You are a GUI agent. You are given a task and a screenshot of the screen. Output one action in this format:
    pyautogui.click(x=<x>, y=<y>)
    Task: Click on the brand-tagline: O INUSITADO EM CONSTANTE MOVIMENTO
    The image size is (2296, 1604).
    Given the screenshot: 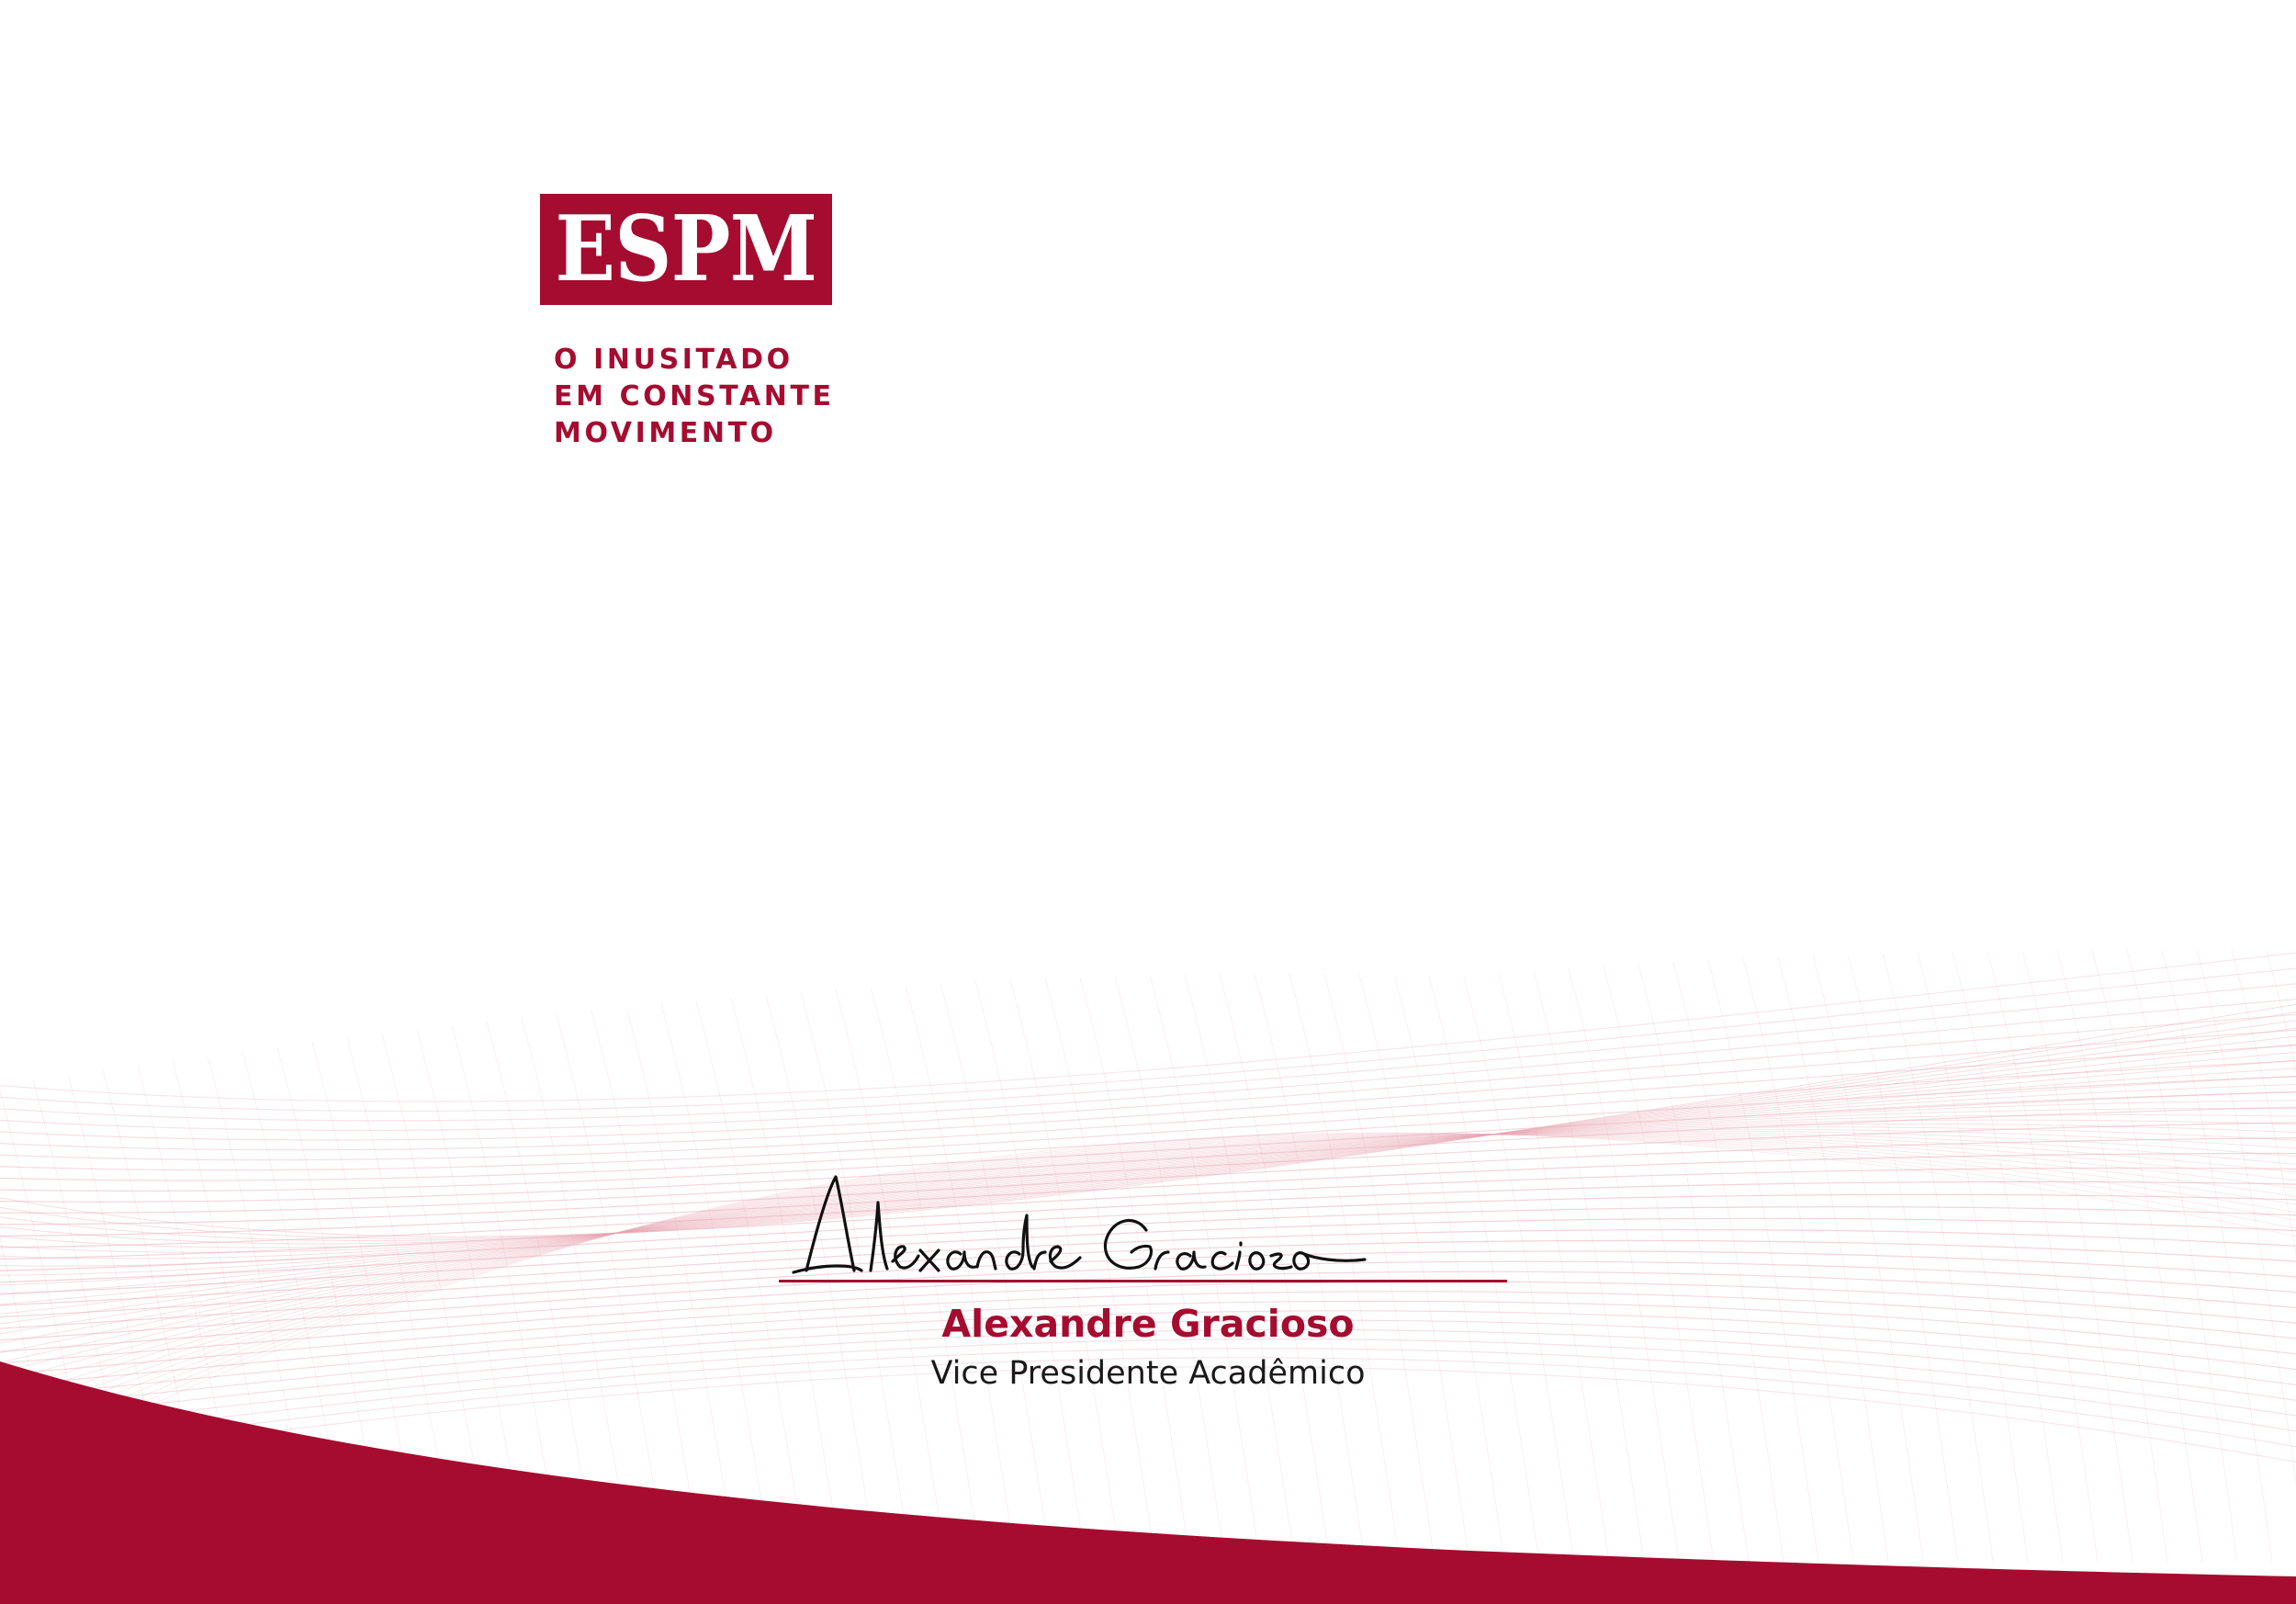 What is the action you would take?
    pyautogui.click(x=701, y=397)
    